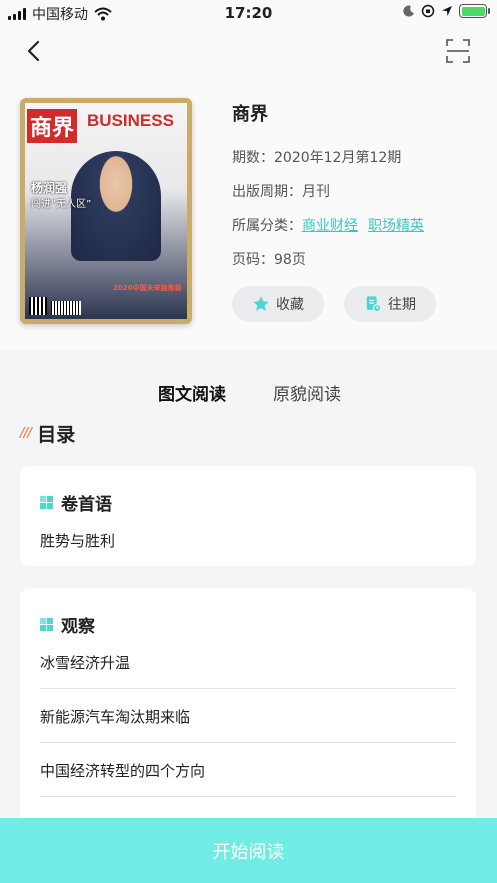 The image size is (497, 883). I want to click on category-link-business: 商业财经, so click(330, 226).